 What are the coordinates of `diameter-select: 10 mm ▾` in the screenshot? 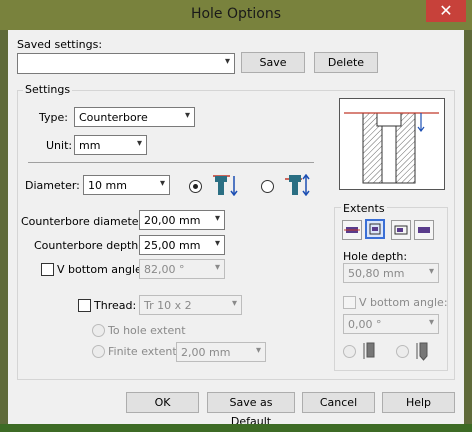 It's located at (126, 185).